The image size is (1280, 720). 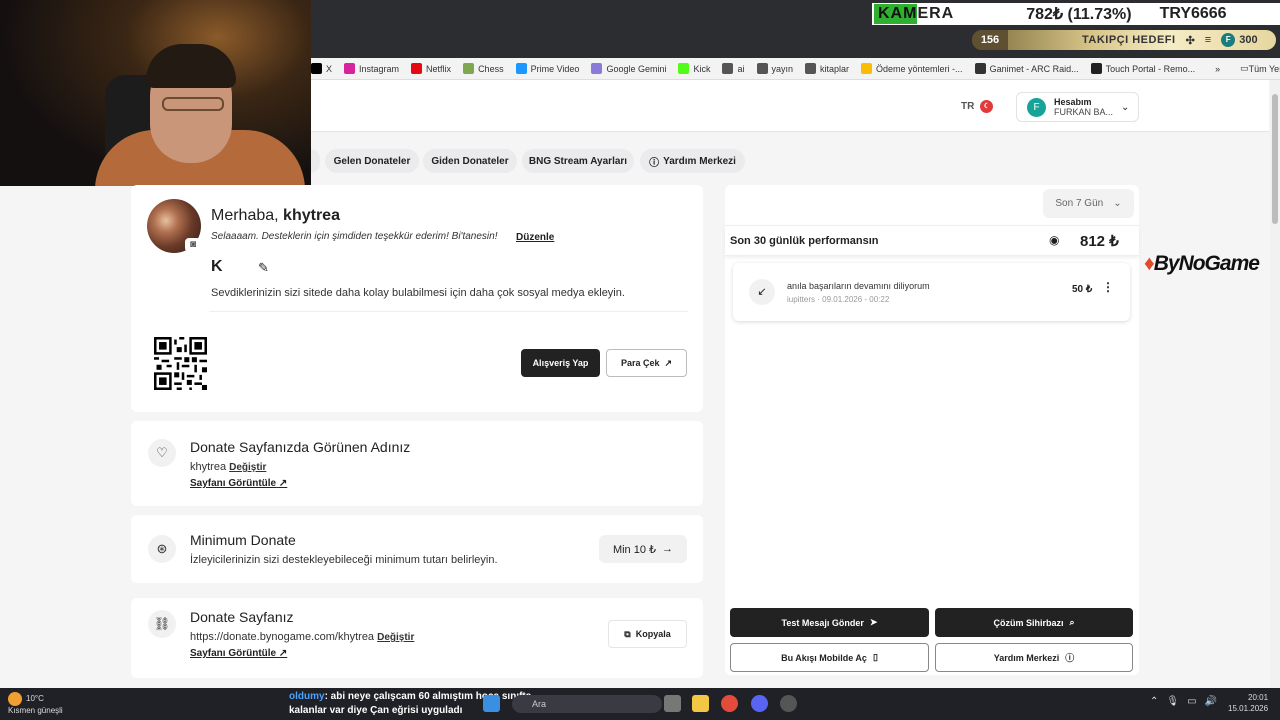 What do you see at coordinates (560, 363) in the screenshot?
I see `shop-button: Alışveriş Yap` at bounding box center [560, 363].